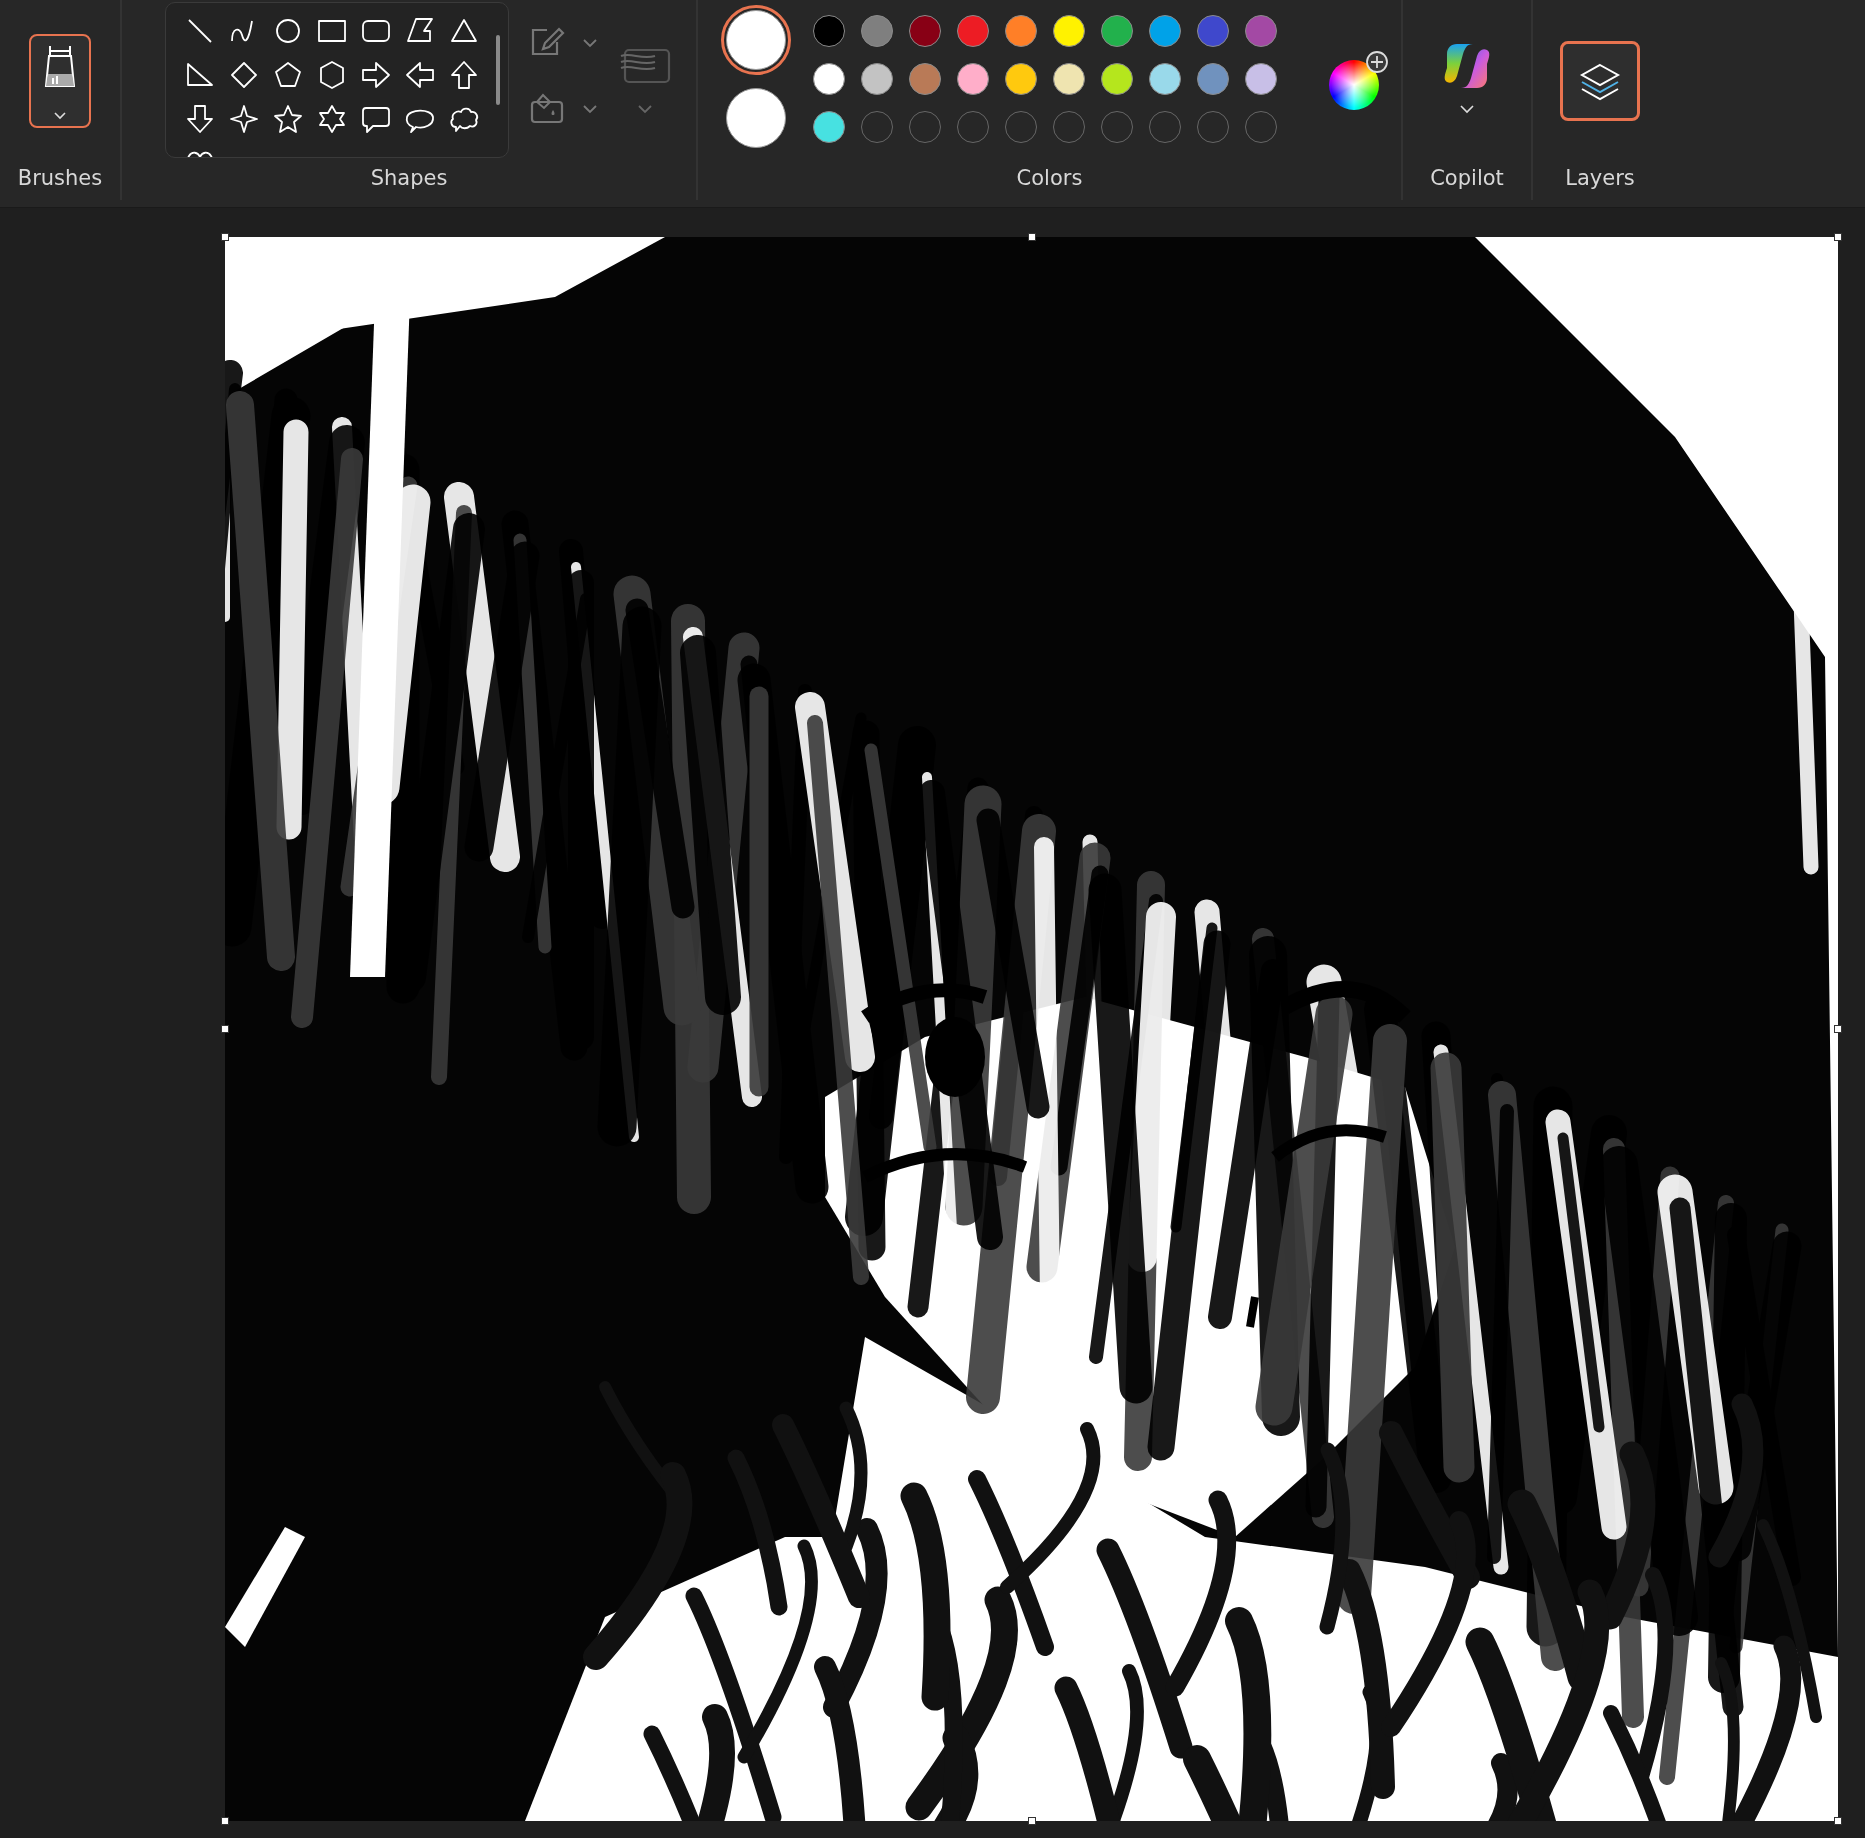 Image resolution: width=1865 pixels, height=1838 pixels. What do you see at coordinates (1049, 178) in the screenshot?
I see `colors-label: Colors` at bounding box center [1049, 178].